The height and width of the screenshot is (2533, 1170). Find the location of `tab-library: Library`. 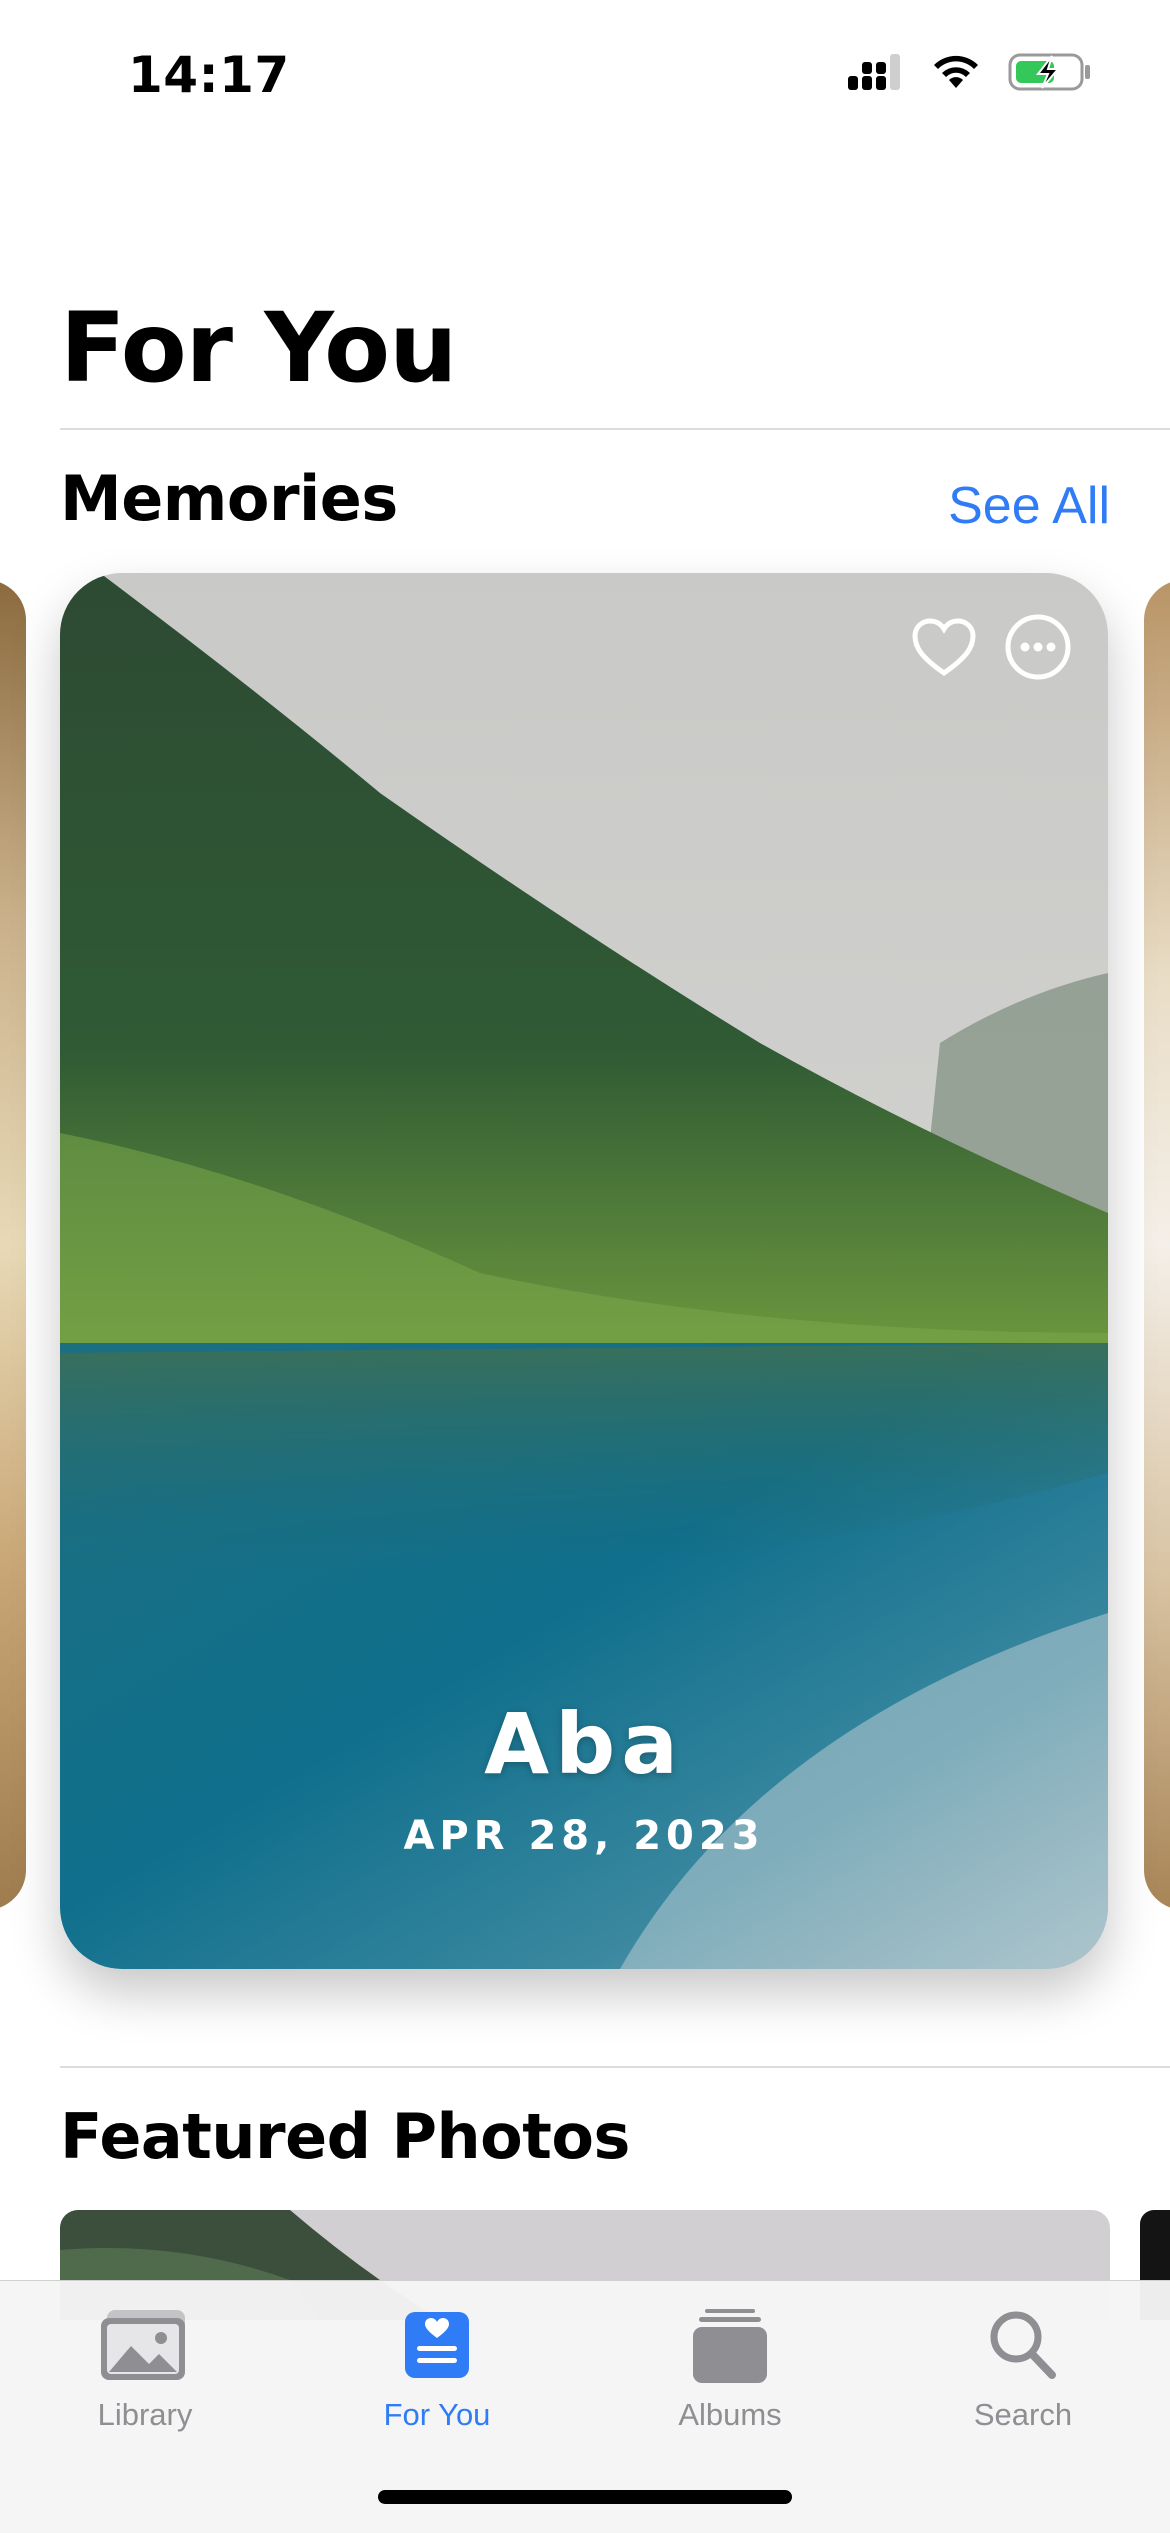

tab-library: Library is located at coordinates (145, 2374).